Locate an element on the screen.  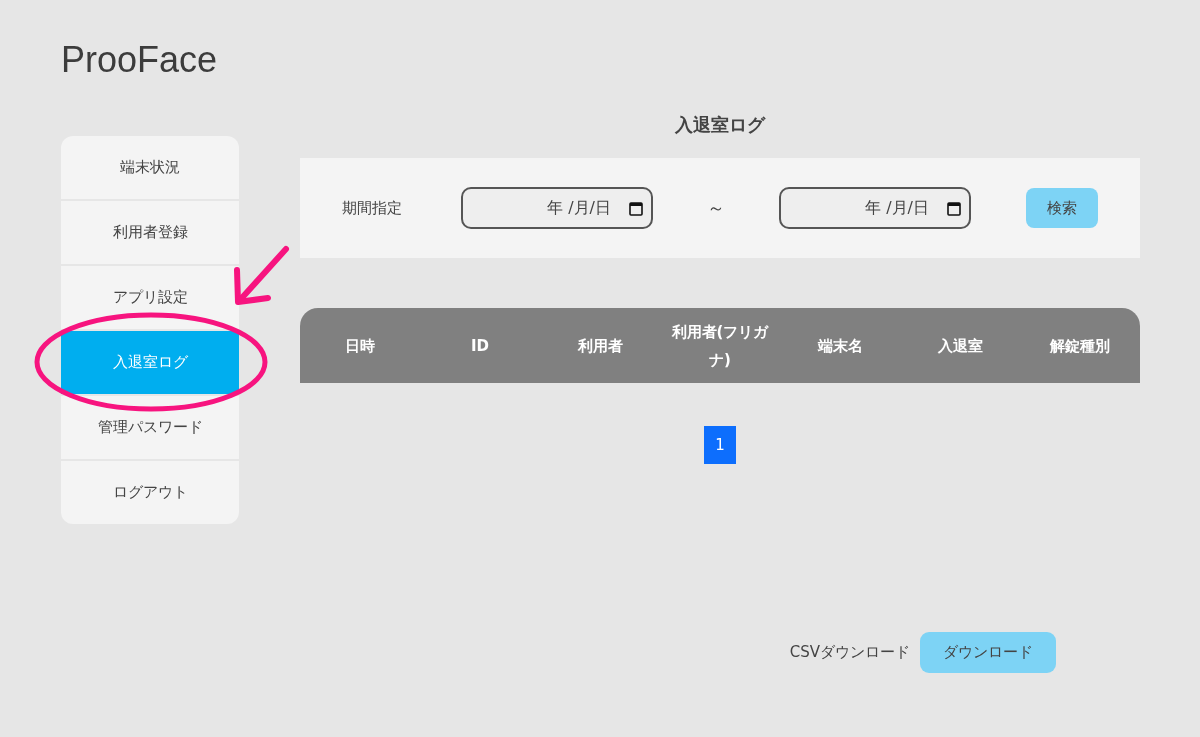
sidebar-item: 管理パスワード is located at coordinates (150, 427).